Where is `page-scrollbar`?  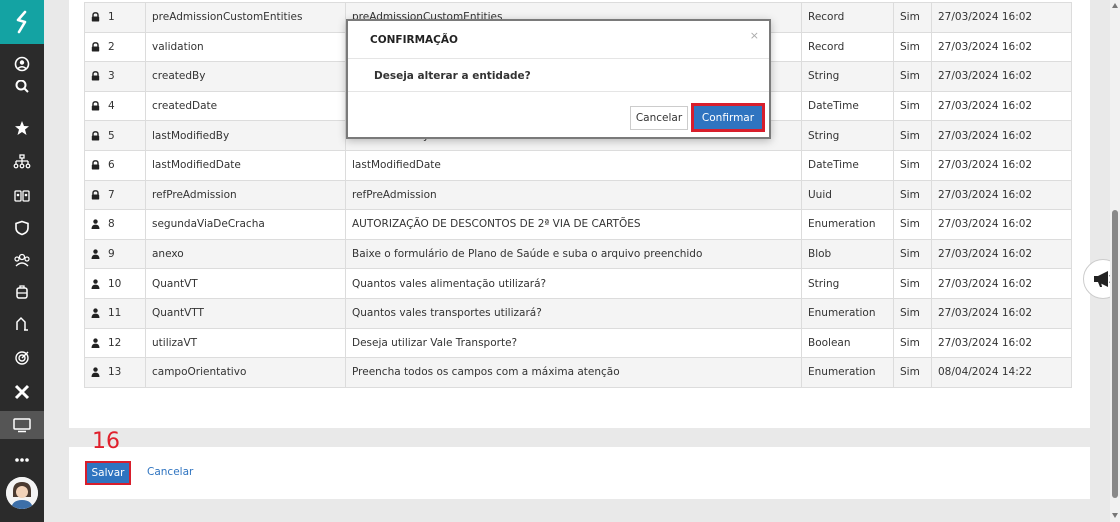
page-scrollbar is located at coordinates (1115, 261).